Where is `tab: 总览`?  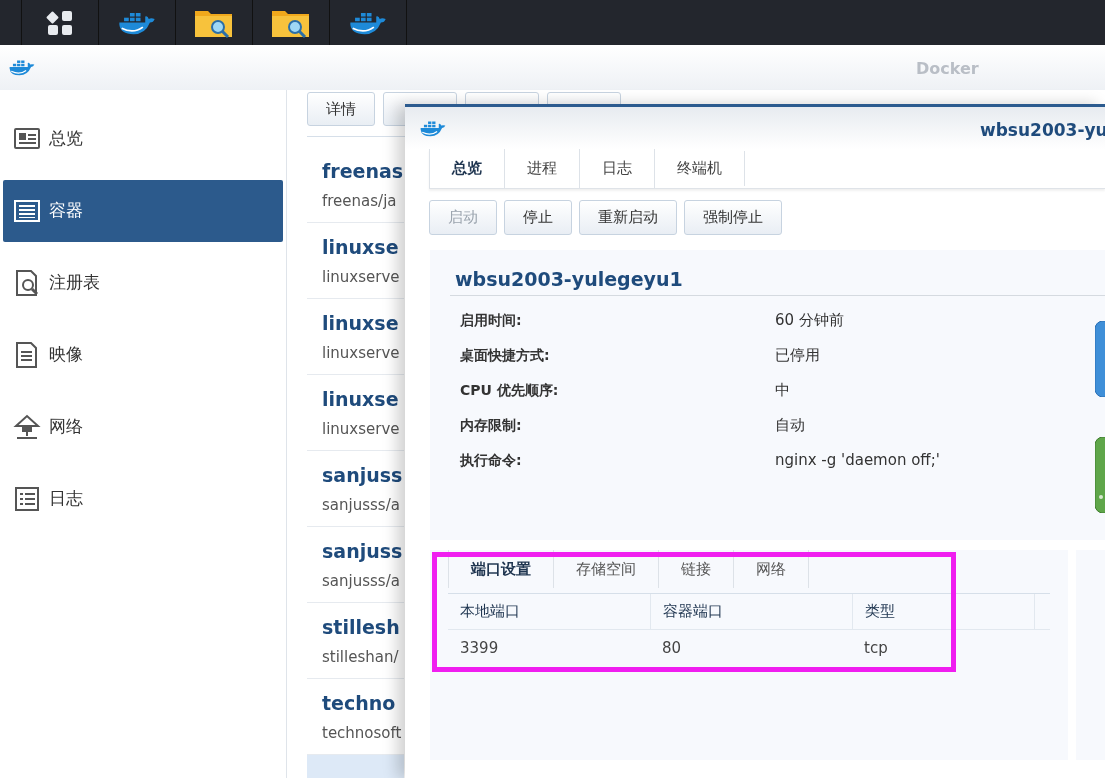
tab: 总览 is located at coordinates (466, 168).